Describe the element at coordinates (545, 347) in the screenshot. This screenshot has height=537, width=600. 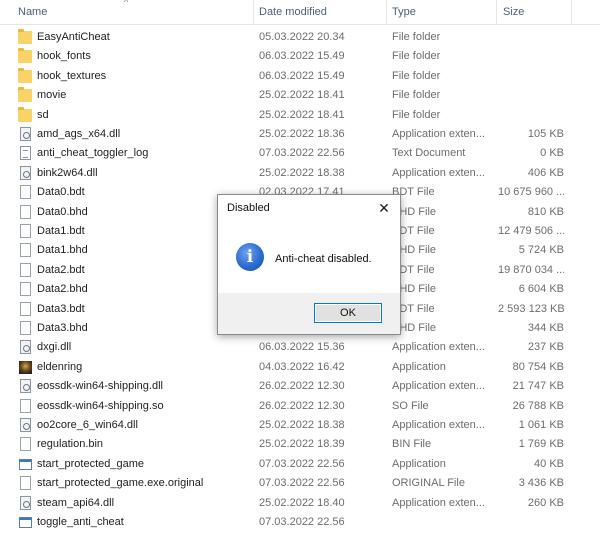
I see `file-size: 237 KB` at that location.